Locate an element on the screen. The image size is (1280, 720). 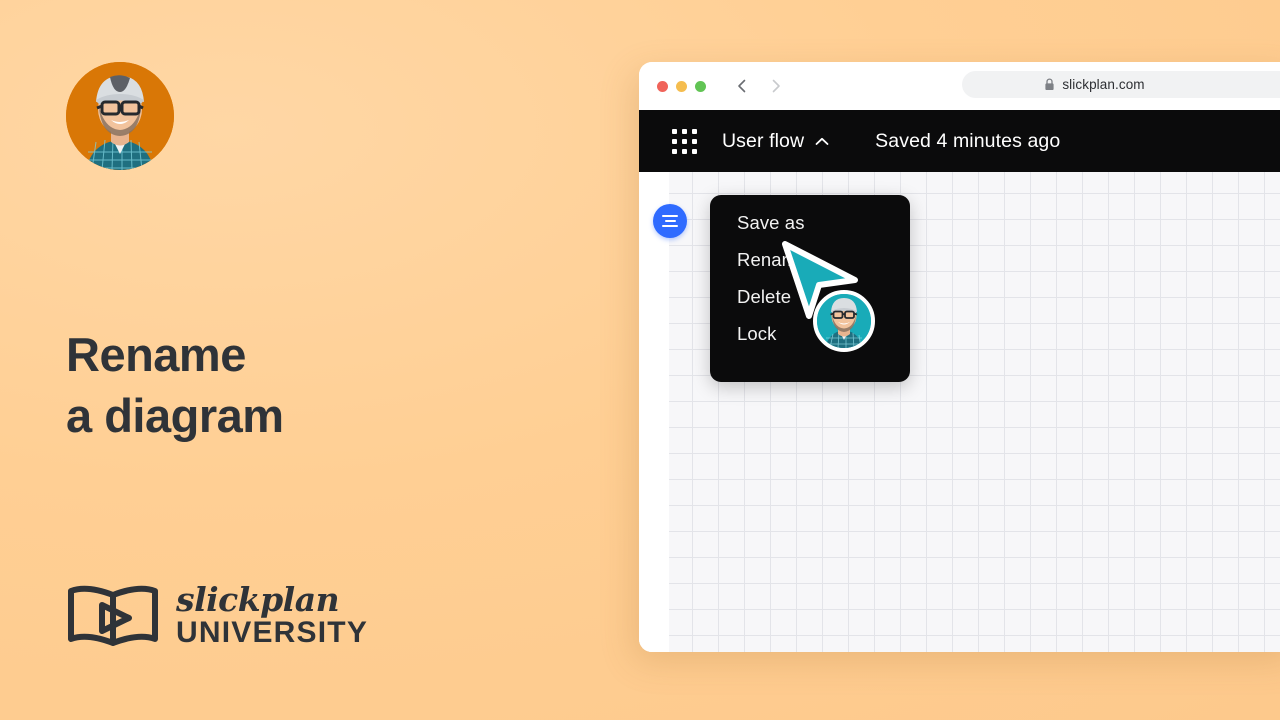
menu-lines-button is located at coordinates (670, 221).